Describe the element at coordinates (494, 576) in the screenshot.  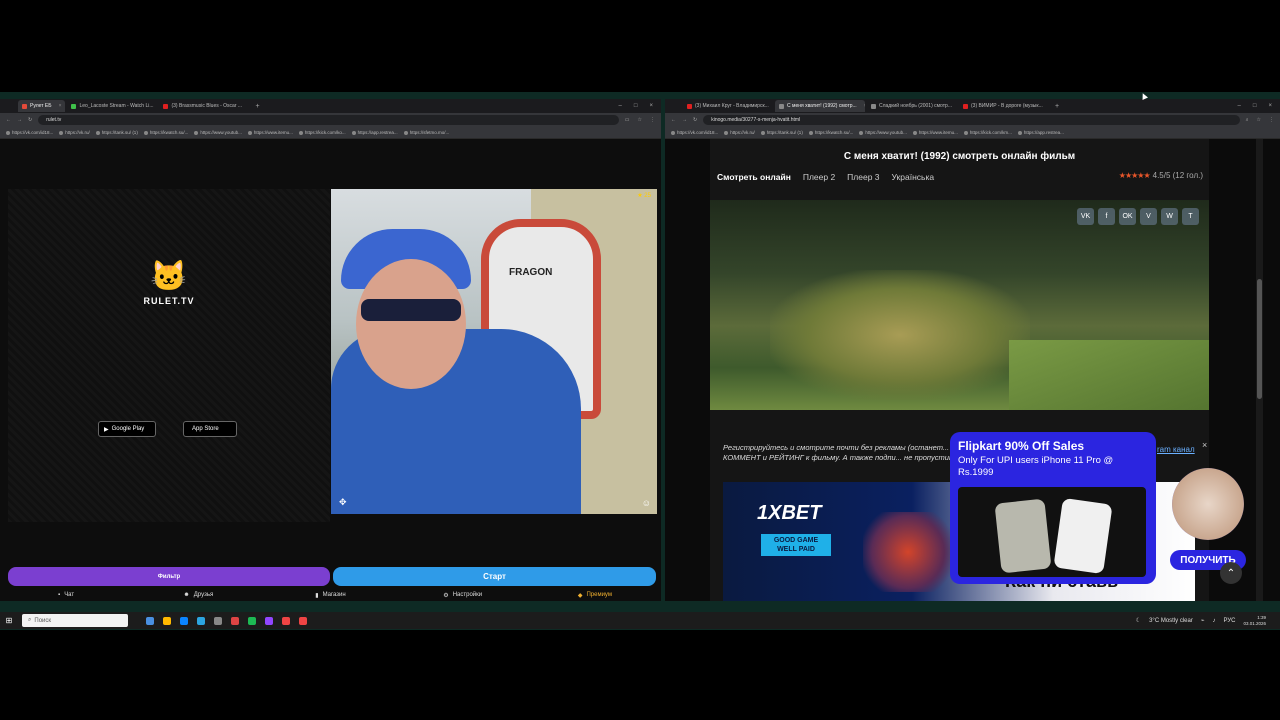
I see `start-button: Старт` at that location.